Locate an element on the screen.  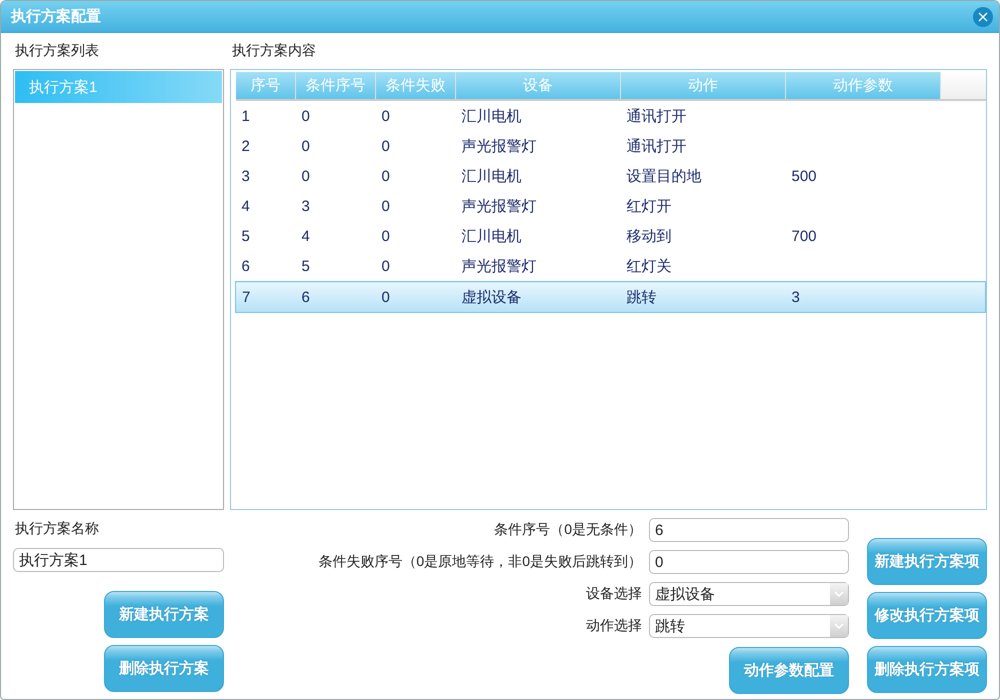
list-item: 执行方案1 is located at coordinates (118, 87).